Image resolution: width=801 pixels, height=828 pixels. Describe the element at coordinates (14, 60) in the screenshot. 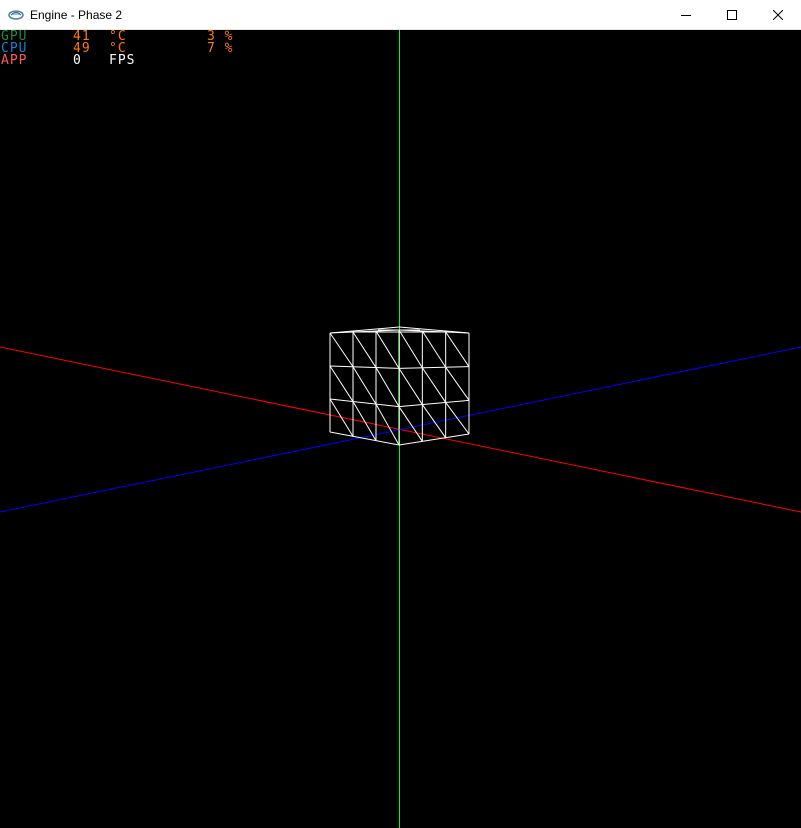

I see `app-label: APP` at that location.